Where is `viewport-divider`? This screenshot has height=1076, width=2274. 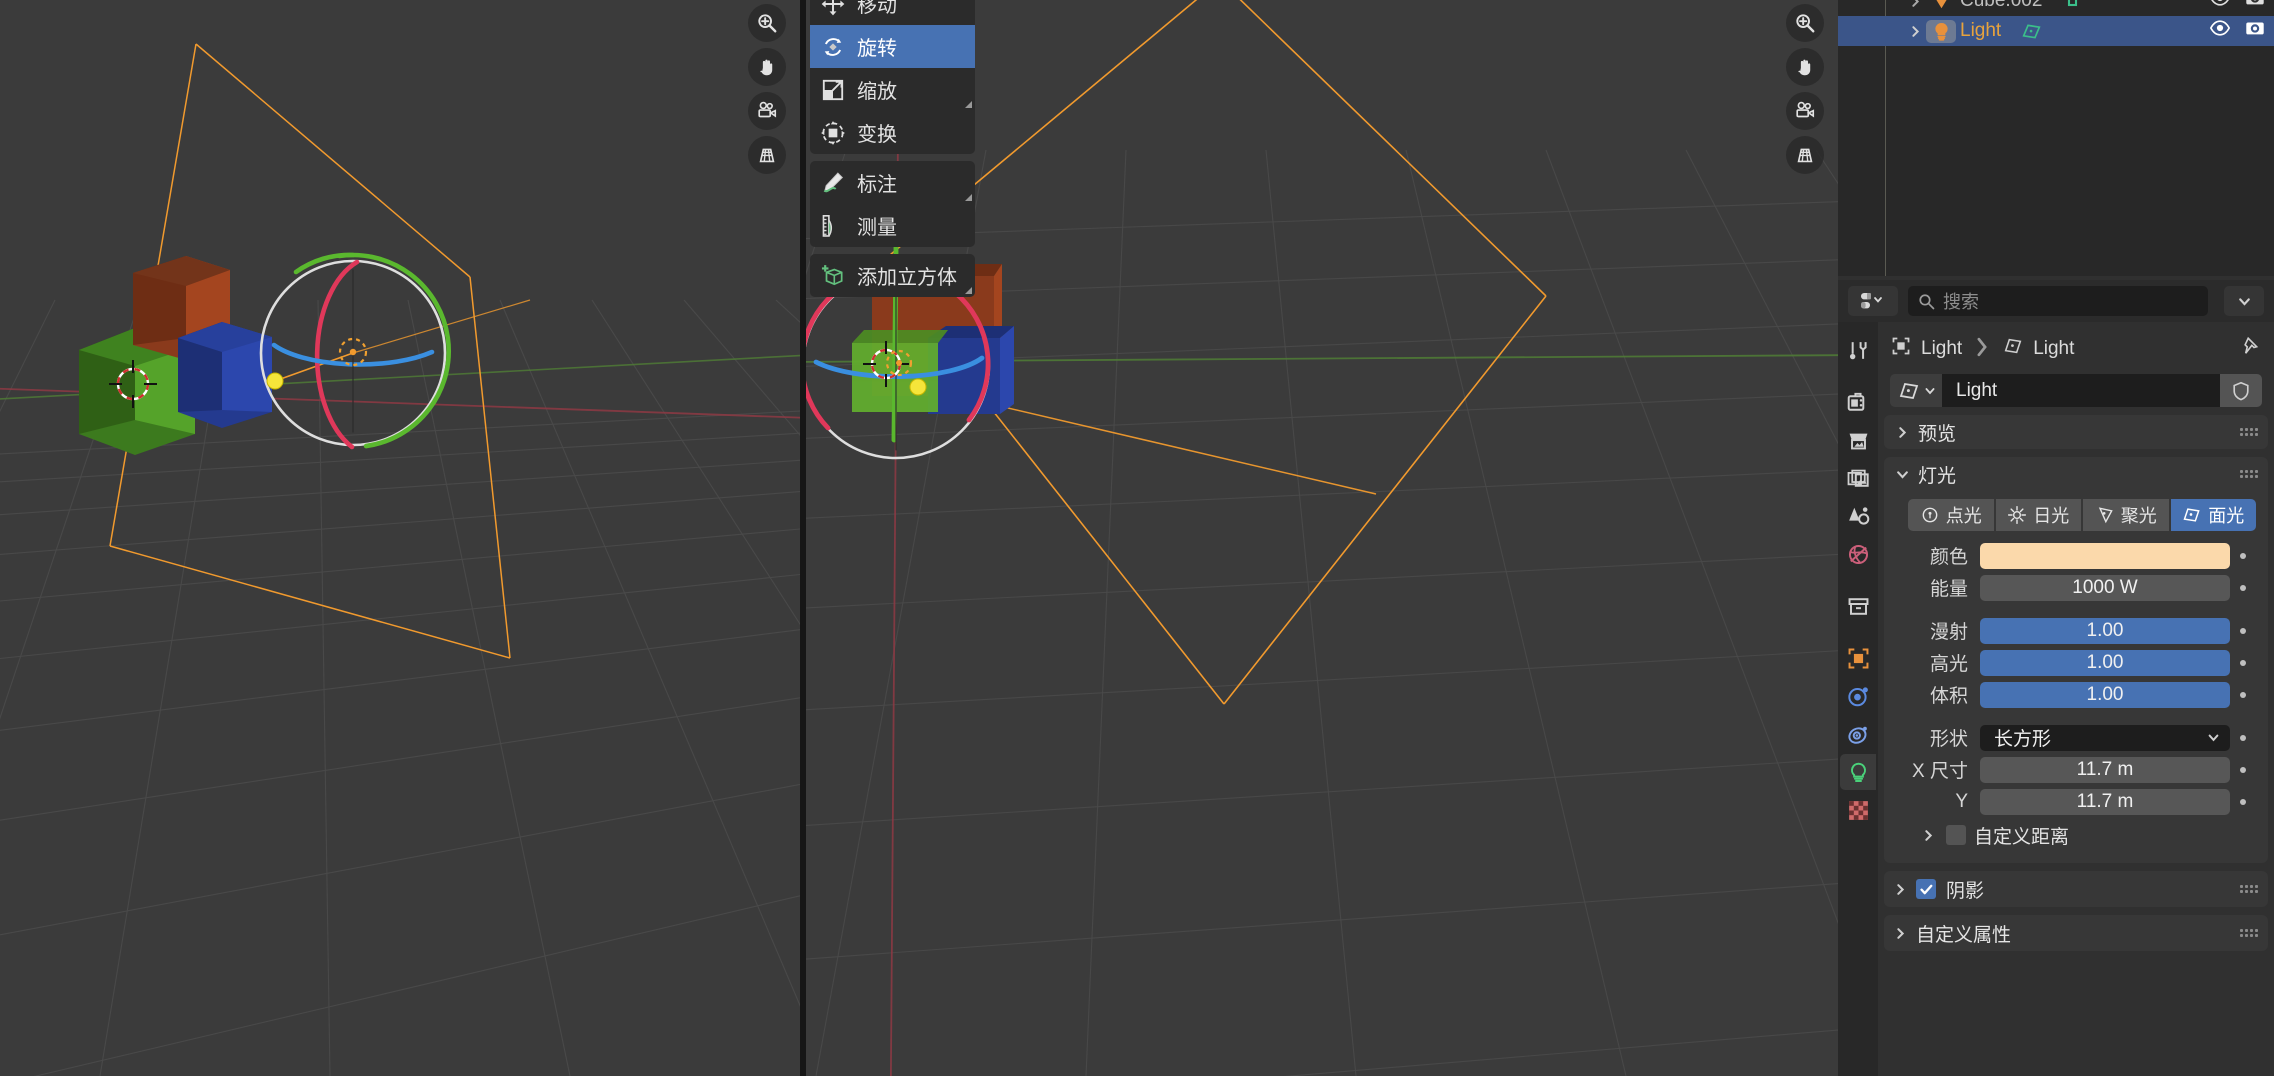
viewport-divider is located at coordinates (803, 538).